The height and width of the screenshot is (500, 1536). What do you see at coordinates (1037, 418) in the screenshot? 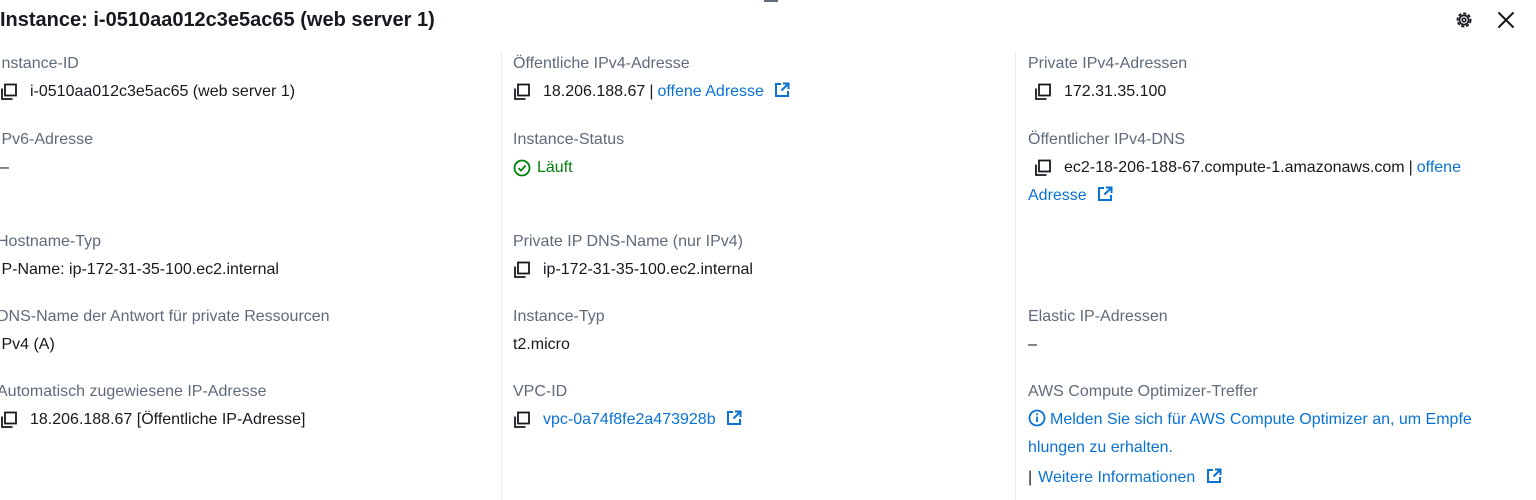
I see `info-icon` at bounding box center [1037, 418].